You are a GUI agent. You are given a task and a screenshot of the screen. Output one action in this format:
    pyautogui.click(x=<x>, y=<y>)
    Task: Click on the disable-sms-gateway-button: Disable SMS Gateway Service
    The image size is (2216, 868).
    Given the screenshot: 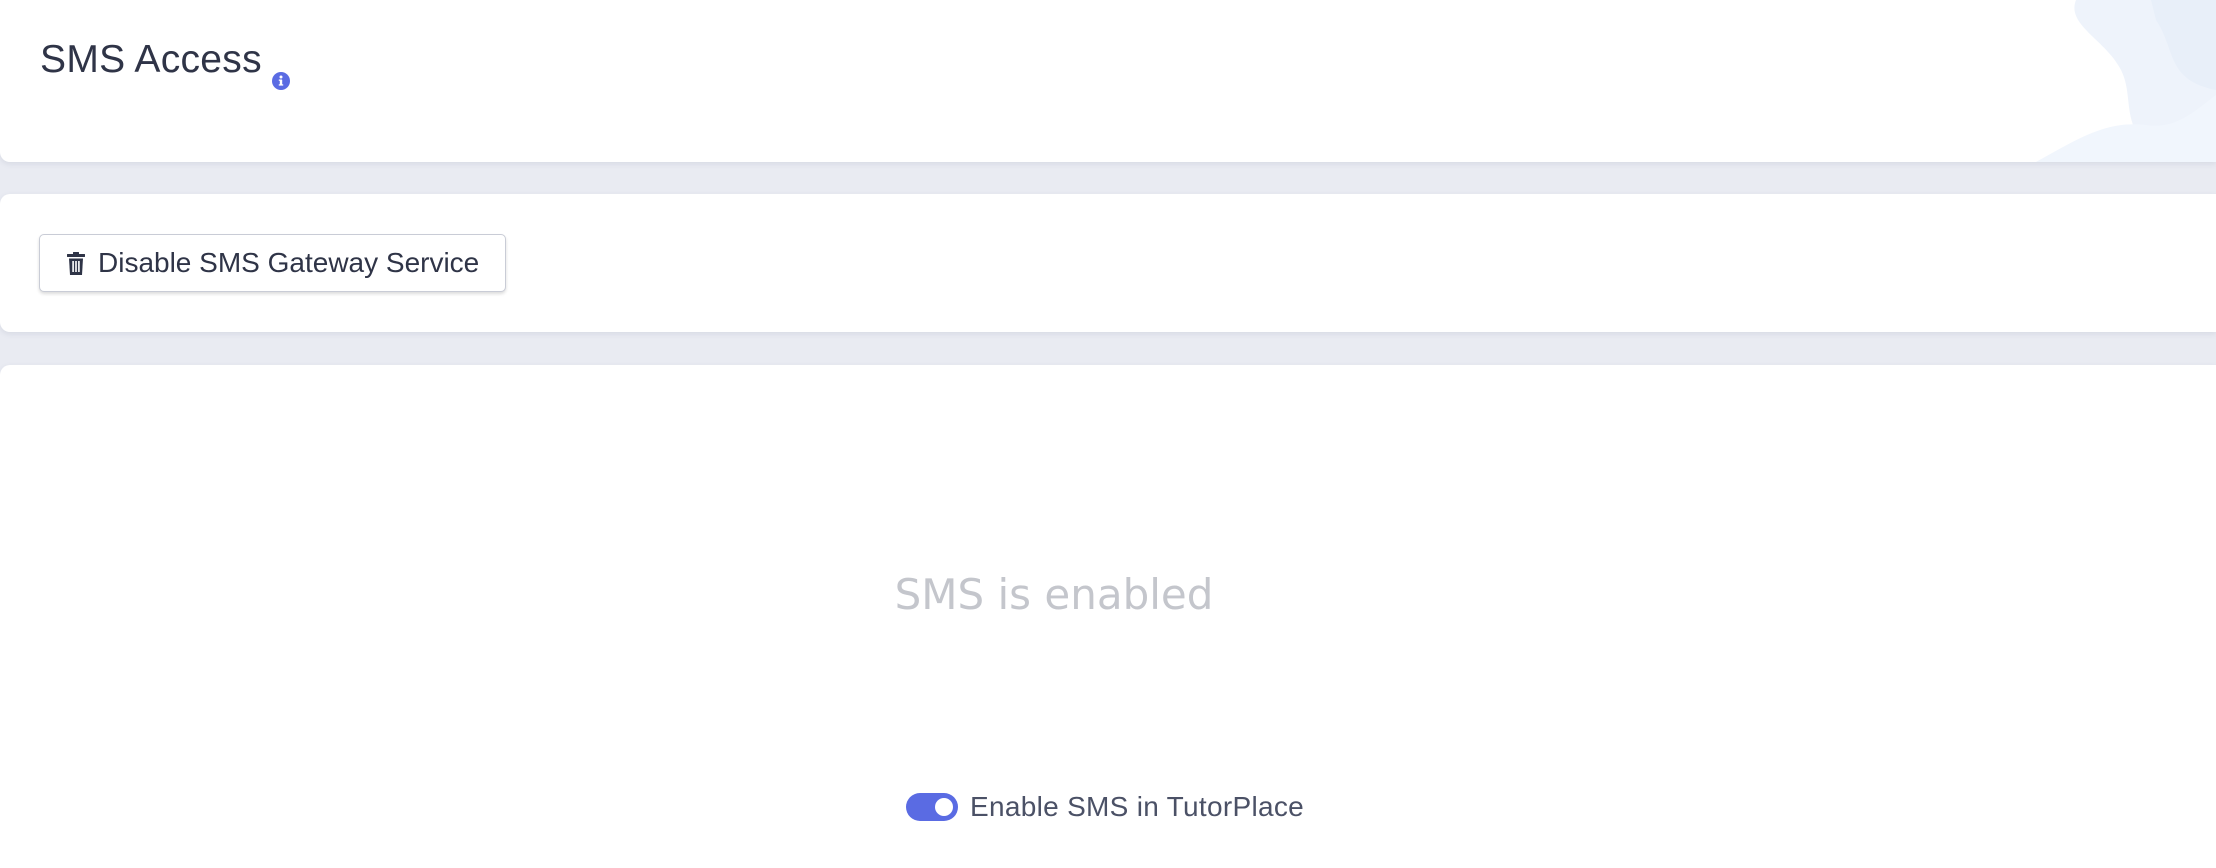 What is the action you would take?
    pyautogui.click(x=273, y=263)
    